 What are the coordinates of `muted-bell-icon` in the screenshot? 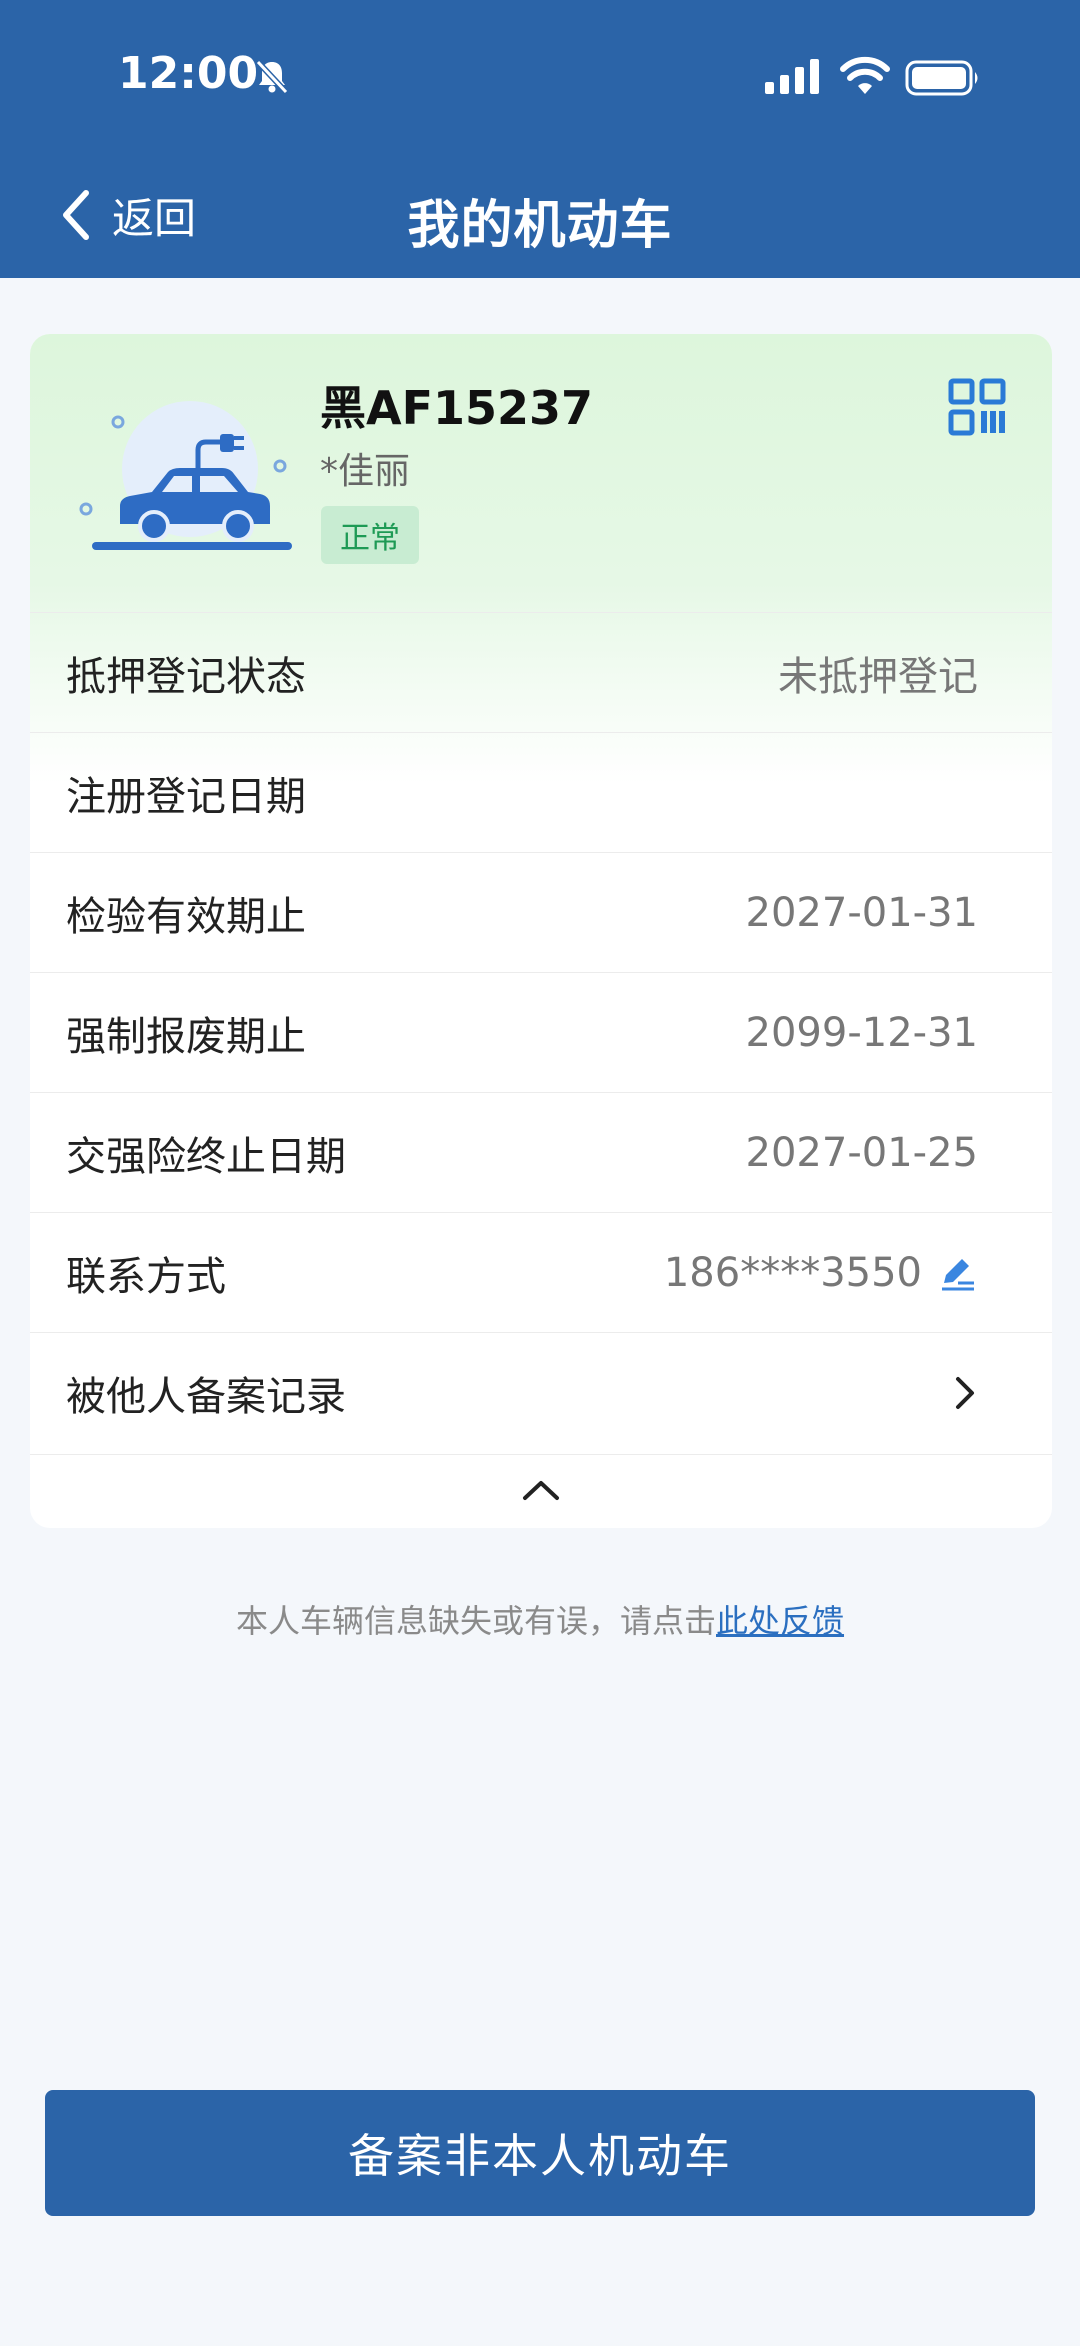 It's located at (272, 77).